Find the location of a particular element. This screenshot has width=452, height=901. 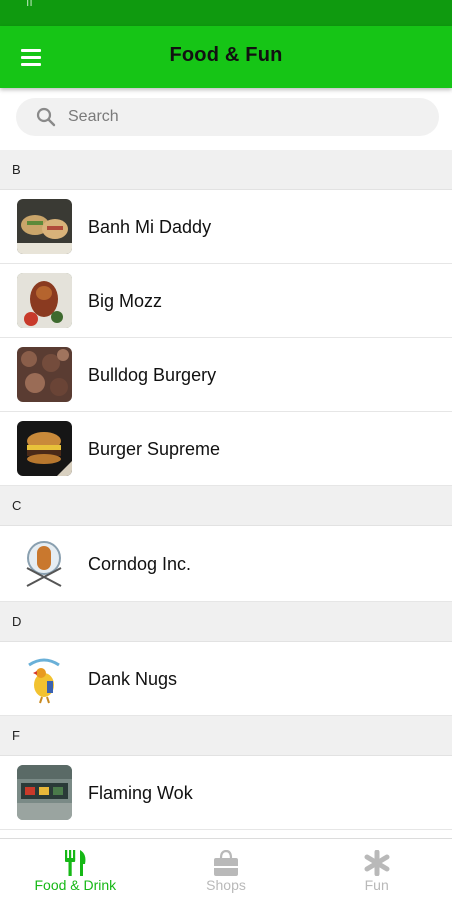

list-item-dank-nugs: Dank Nugs is located at coordinates (226, 679).